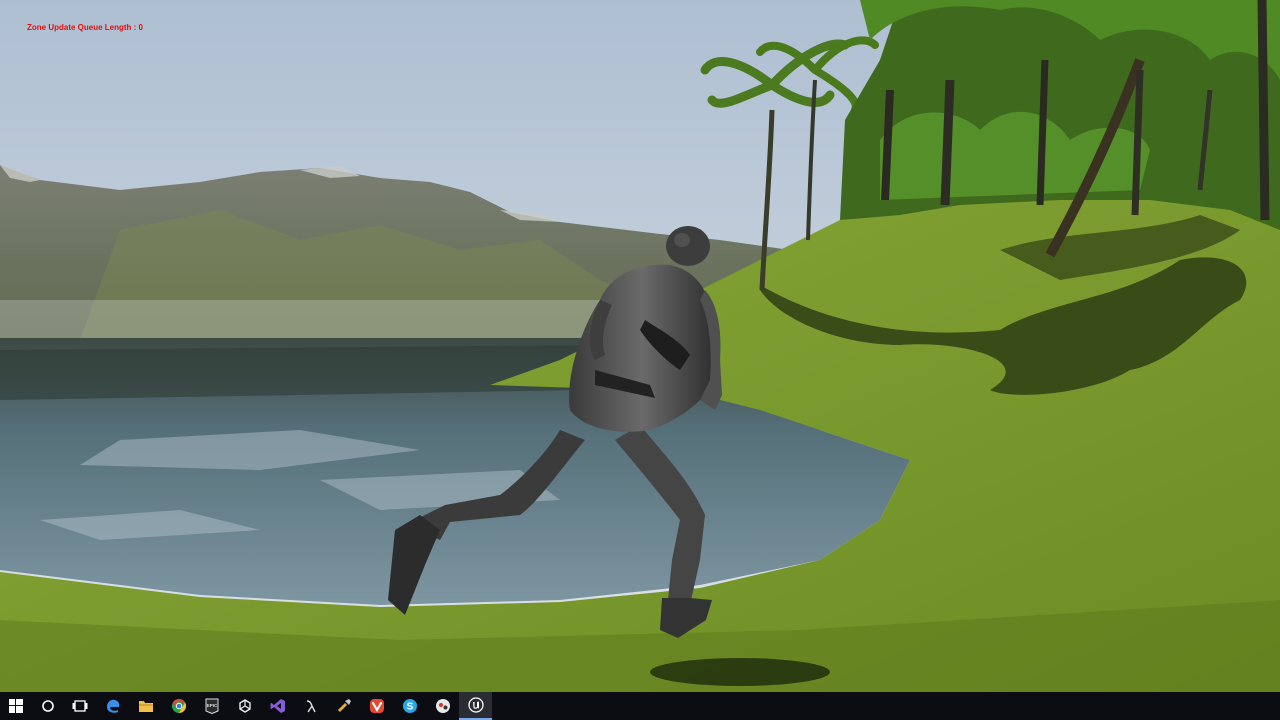 The image size is (1280, 720). I want to click on lambda-icon, so click(311, 706).